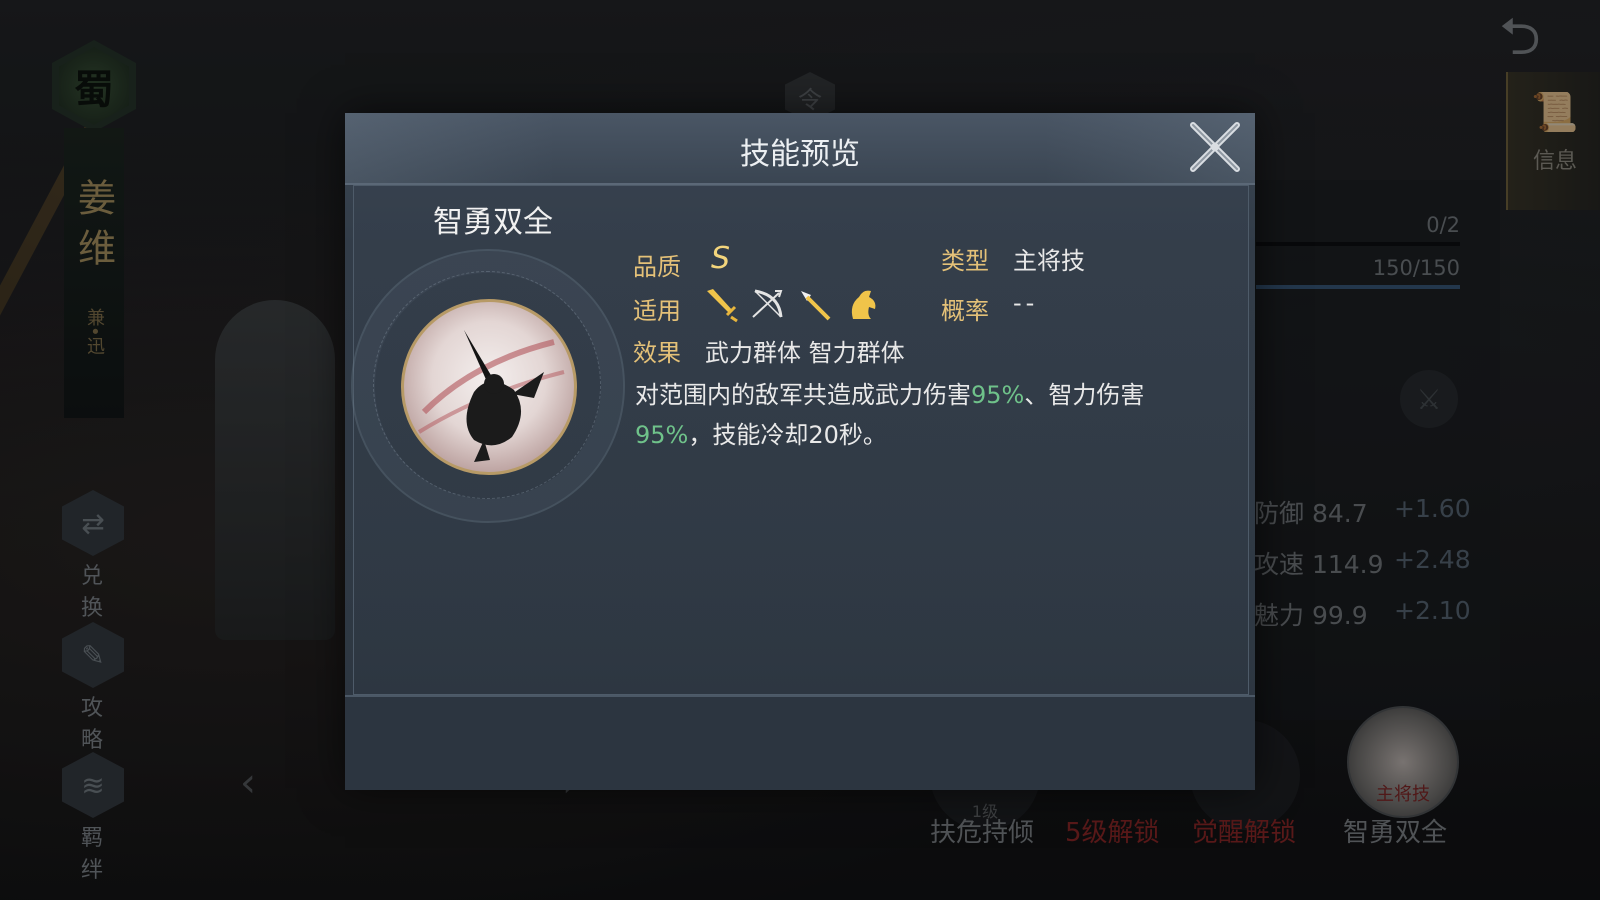 This screenshot has height=900, width=1600. Describe the element at coordinates (1084, 395) in the screenshot. I see `desc-text-2: 、智力伤害` at that location.